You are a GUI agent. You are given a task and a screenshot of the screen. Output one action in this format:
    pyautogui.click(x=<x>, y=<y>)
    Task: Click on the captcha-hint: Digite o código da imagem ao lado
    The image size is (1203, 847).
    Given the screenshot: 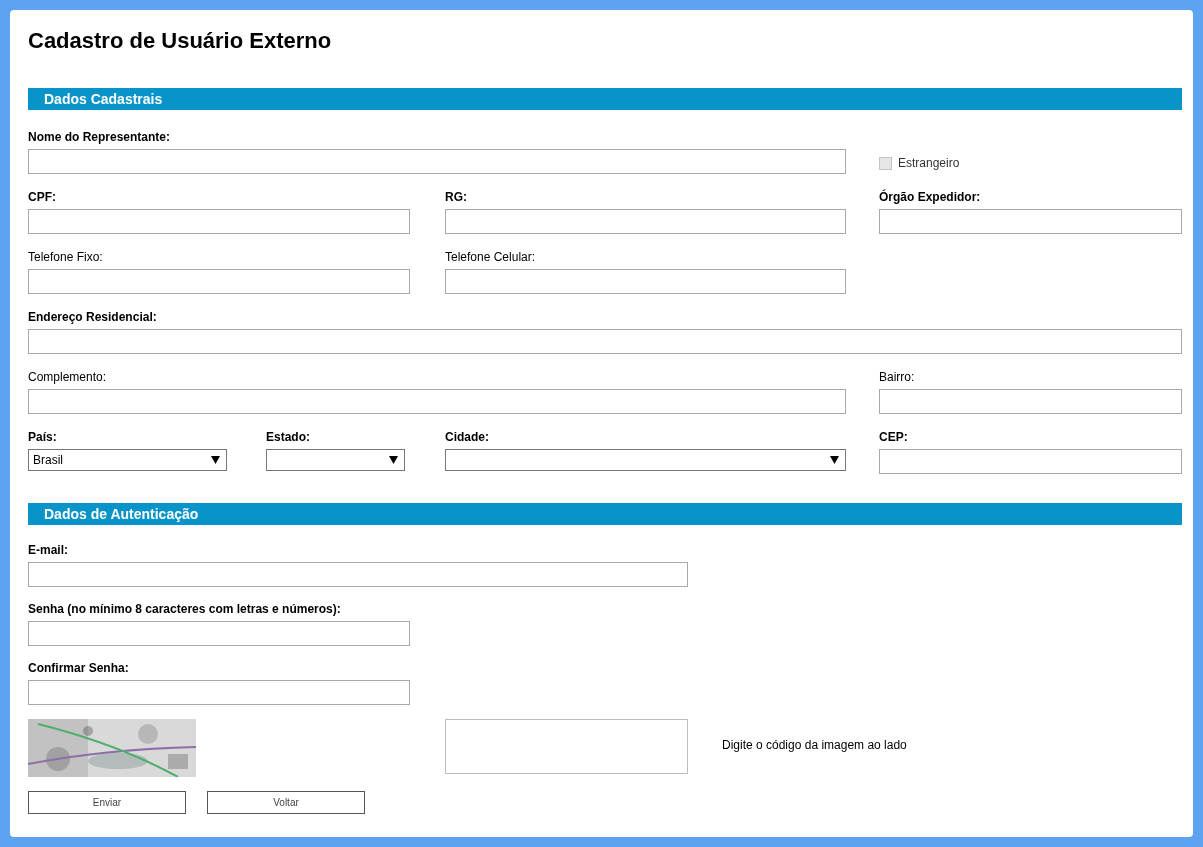 What is the action you would take?
    pyautogui.click(x=814, y=745)
    